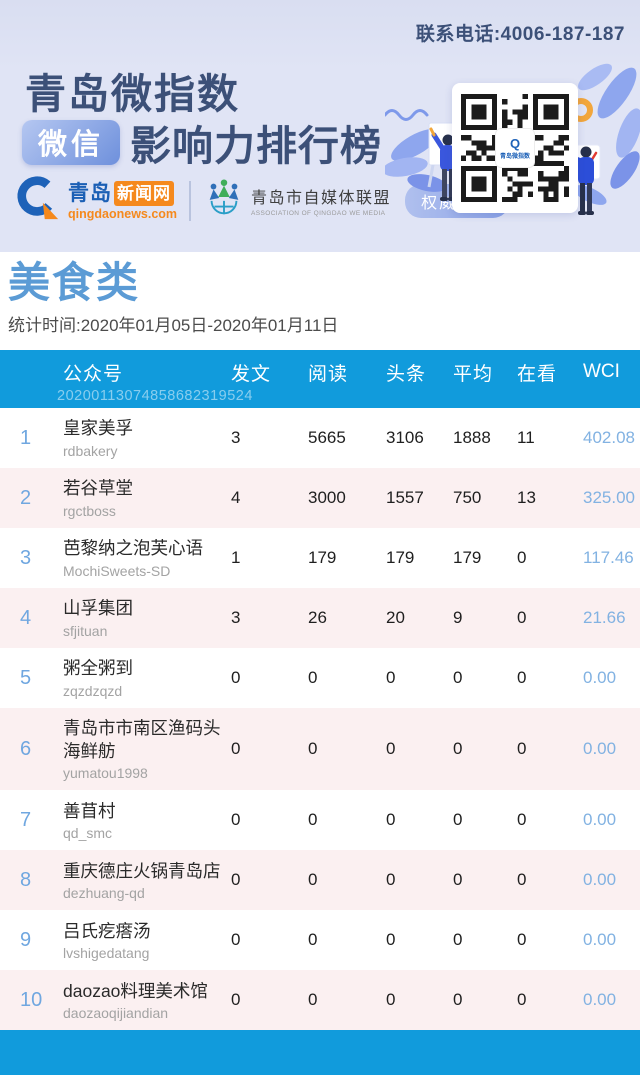 The height and width of the screenshot is (1075, 640). What do you see at coordinates (251, 374) in the screenshot?
I see `col-header-posts: 发文` at bounding box center [251, 374].